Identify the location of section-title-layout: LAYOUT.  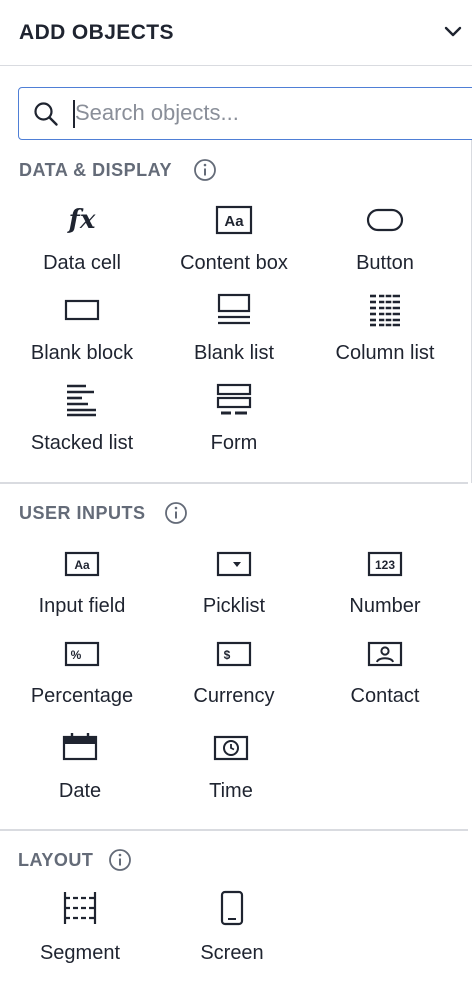
(56, 860).